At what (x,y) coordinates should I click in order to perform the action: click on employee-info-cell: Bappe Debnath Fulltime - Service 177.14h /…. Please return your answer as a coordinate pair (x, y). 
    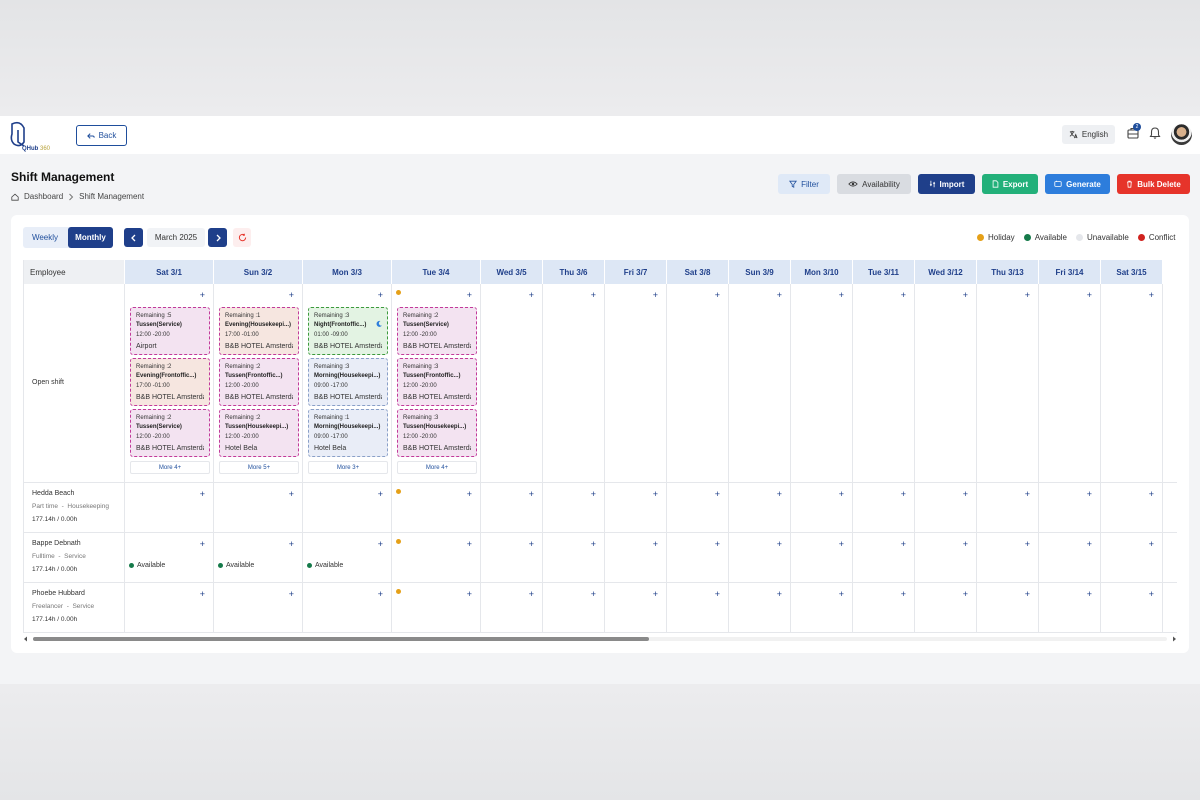
    Looking at the image, I should click on (74, 557).